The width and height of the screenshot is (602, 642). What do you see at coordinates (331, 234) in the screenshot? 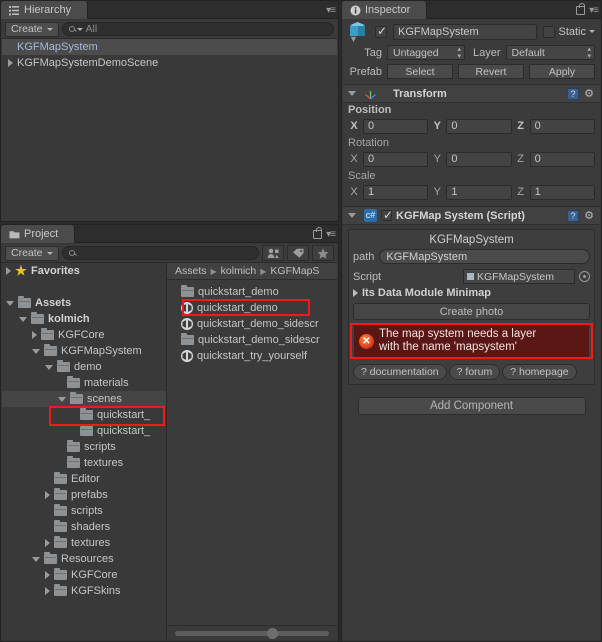
I see `project-menu-icon: ▾≡` at bounding box center [331, 234].